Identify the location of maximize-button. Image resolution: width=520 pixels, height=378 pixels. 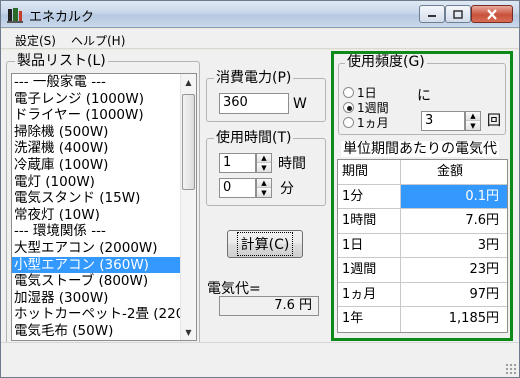
(458, 14).